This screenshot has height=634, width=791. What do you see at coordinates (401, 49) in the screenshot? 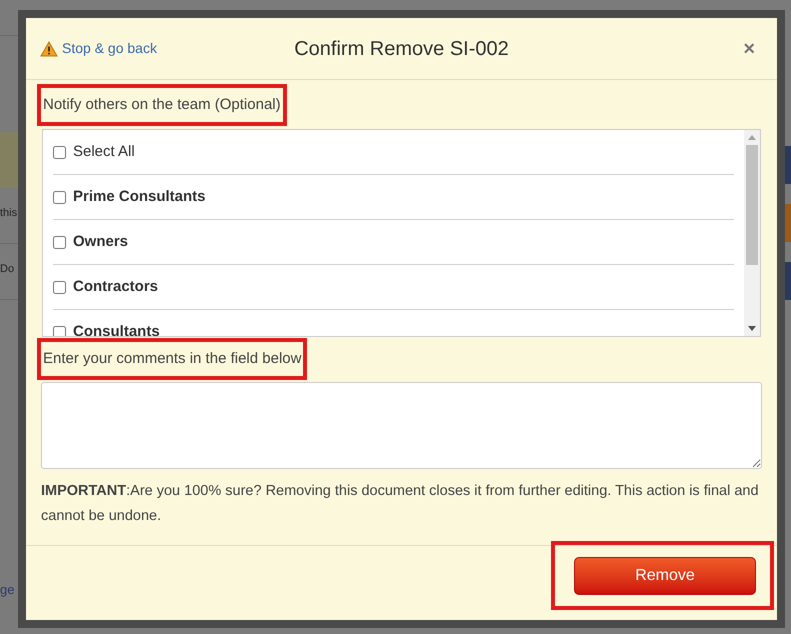
I see `dialog-title: Confirm Remove SI-002` at bounding box center [401, 49].